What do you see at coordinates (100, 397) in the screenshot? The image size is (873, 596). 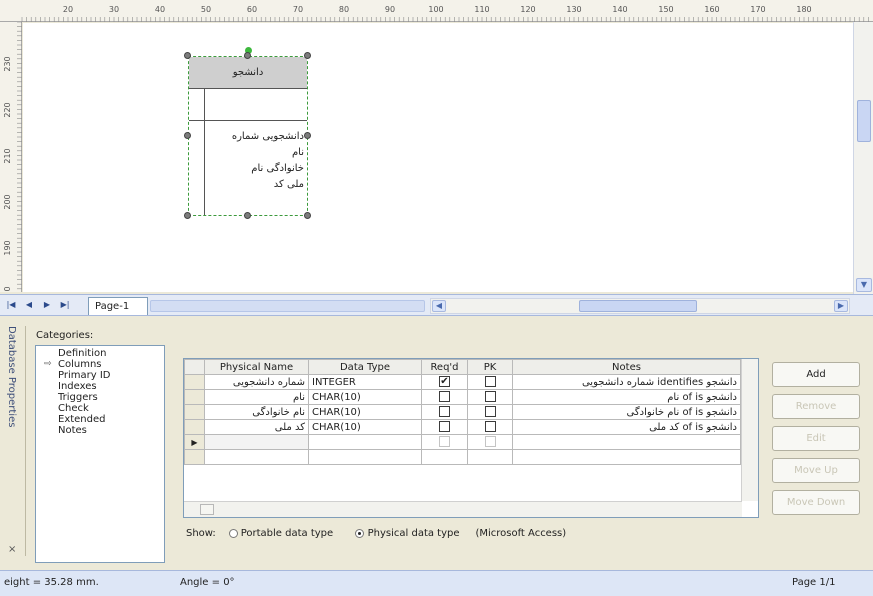 I see `category-item-triggers: Triggers` at bounding box center [100, 397].